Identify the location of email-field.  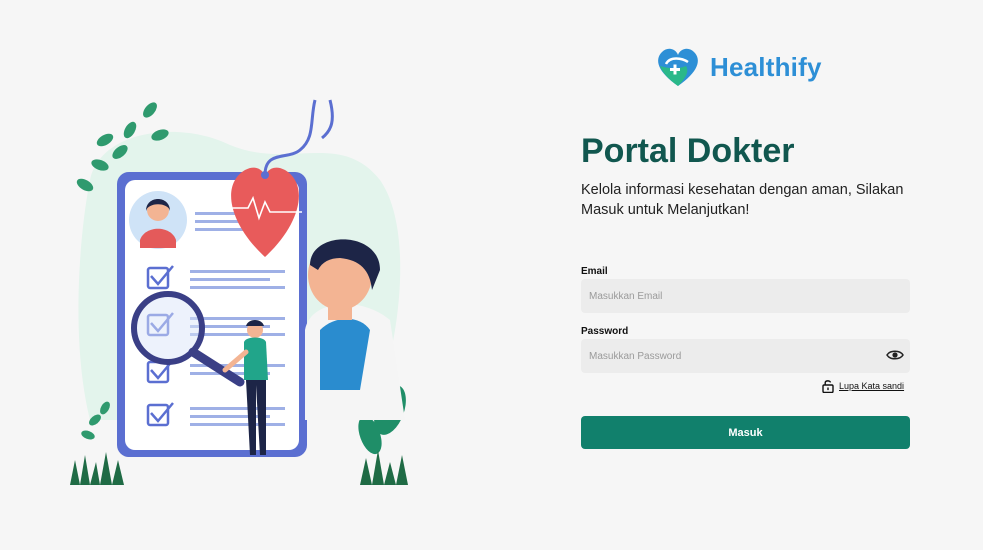
(745, 296).